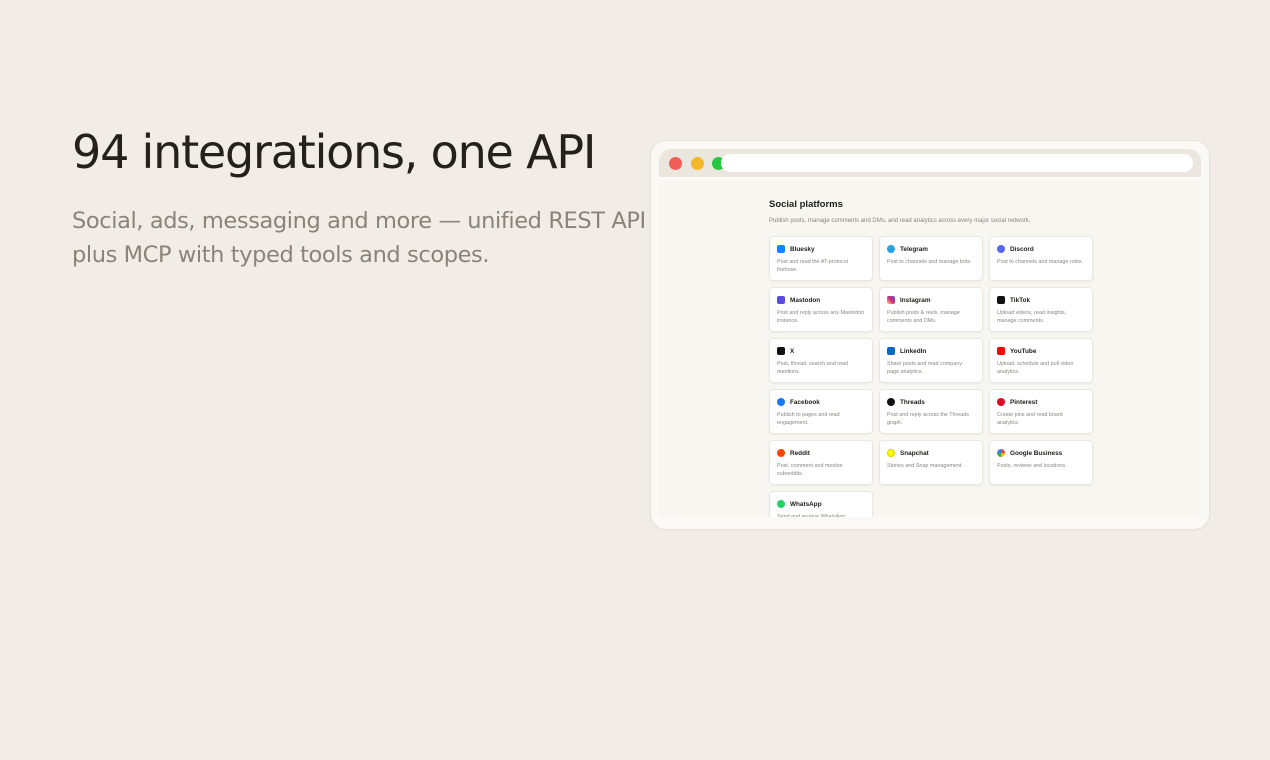 The height and width of the screenshot is (760, 1270). What do you see at coordinates (697, 163) in the screenshot?
I see `minimize-window-dot` at bounding box center [697, 163].